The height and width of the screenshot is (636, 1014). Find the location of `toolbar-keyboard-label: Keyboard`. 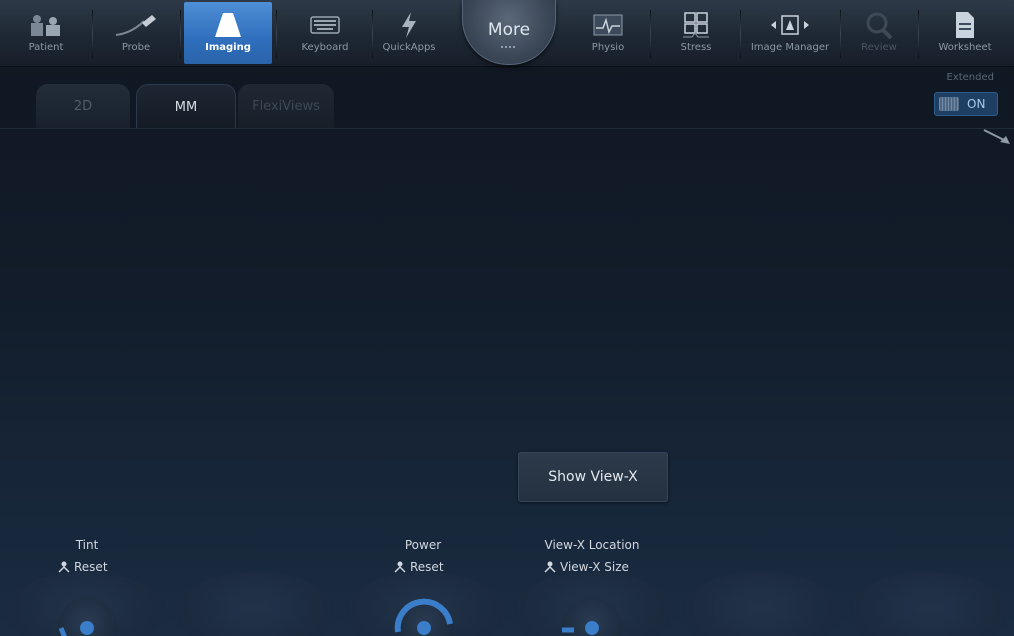

toolbar-keyboard-label: Keyboard is located at coordinates (325, 47).